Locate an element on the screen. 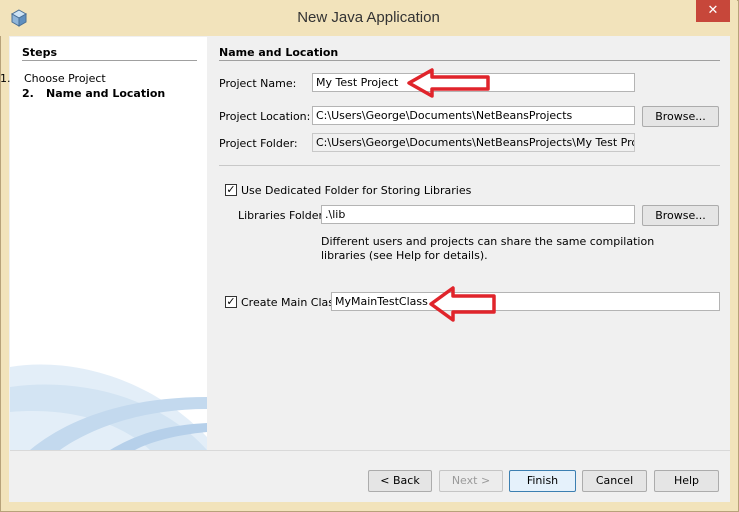 The width and height of the screenshot is (739, 512). step-choose-project: 1. Choose Project is located at coordinates (90, 79).